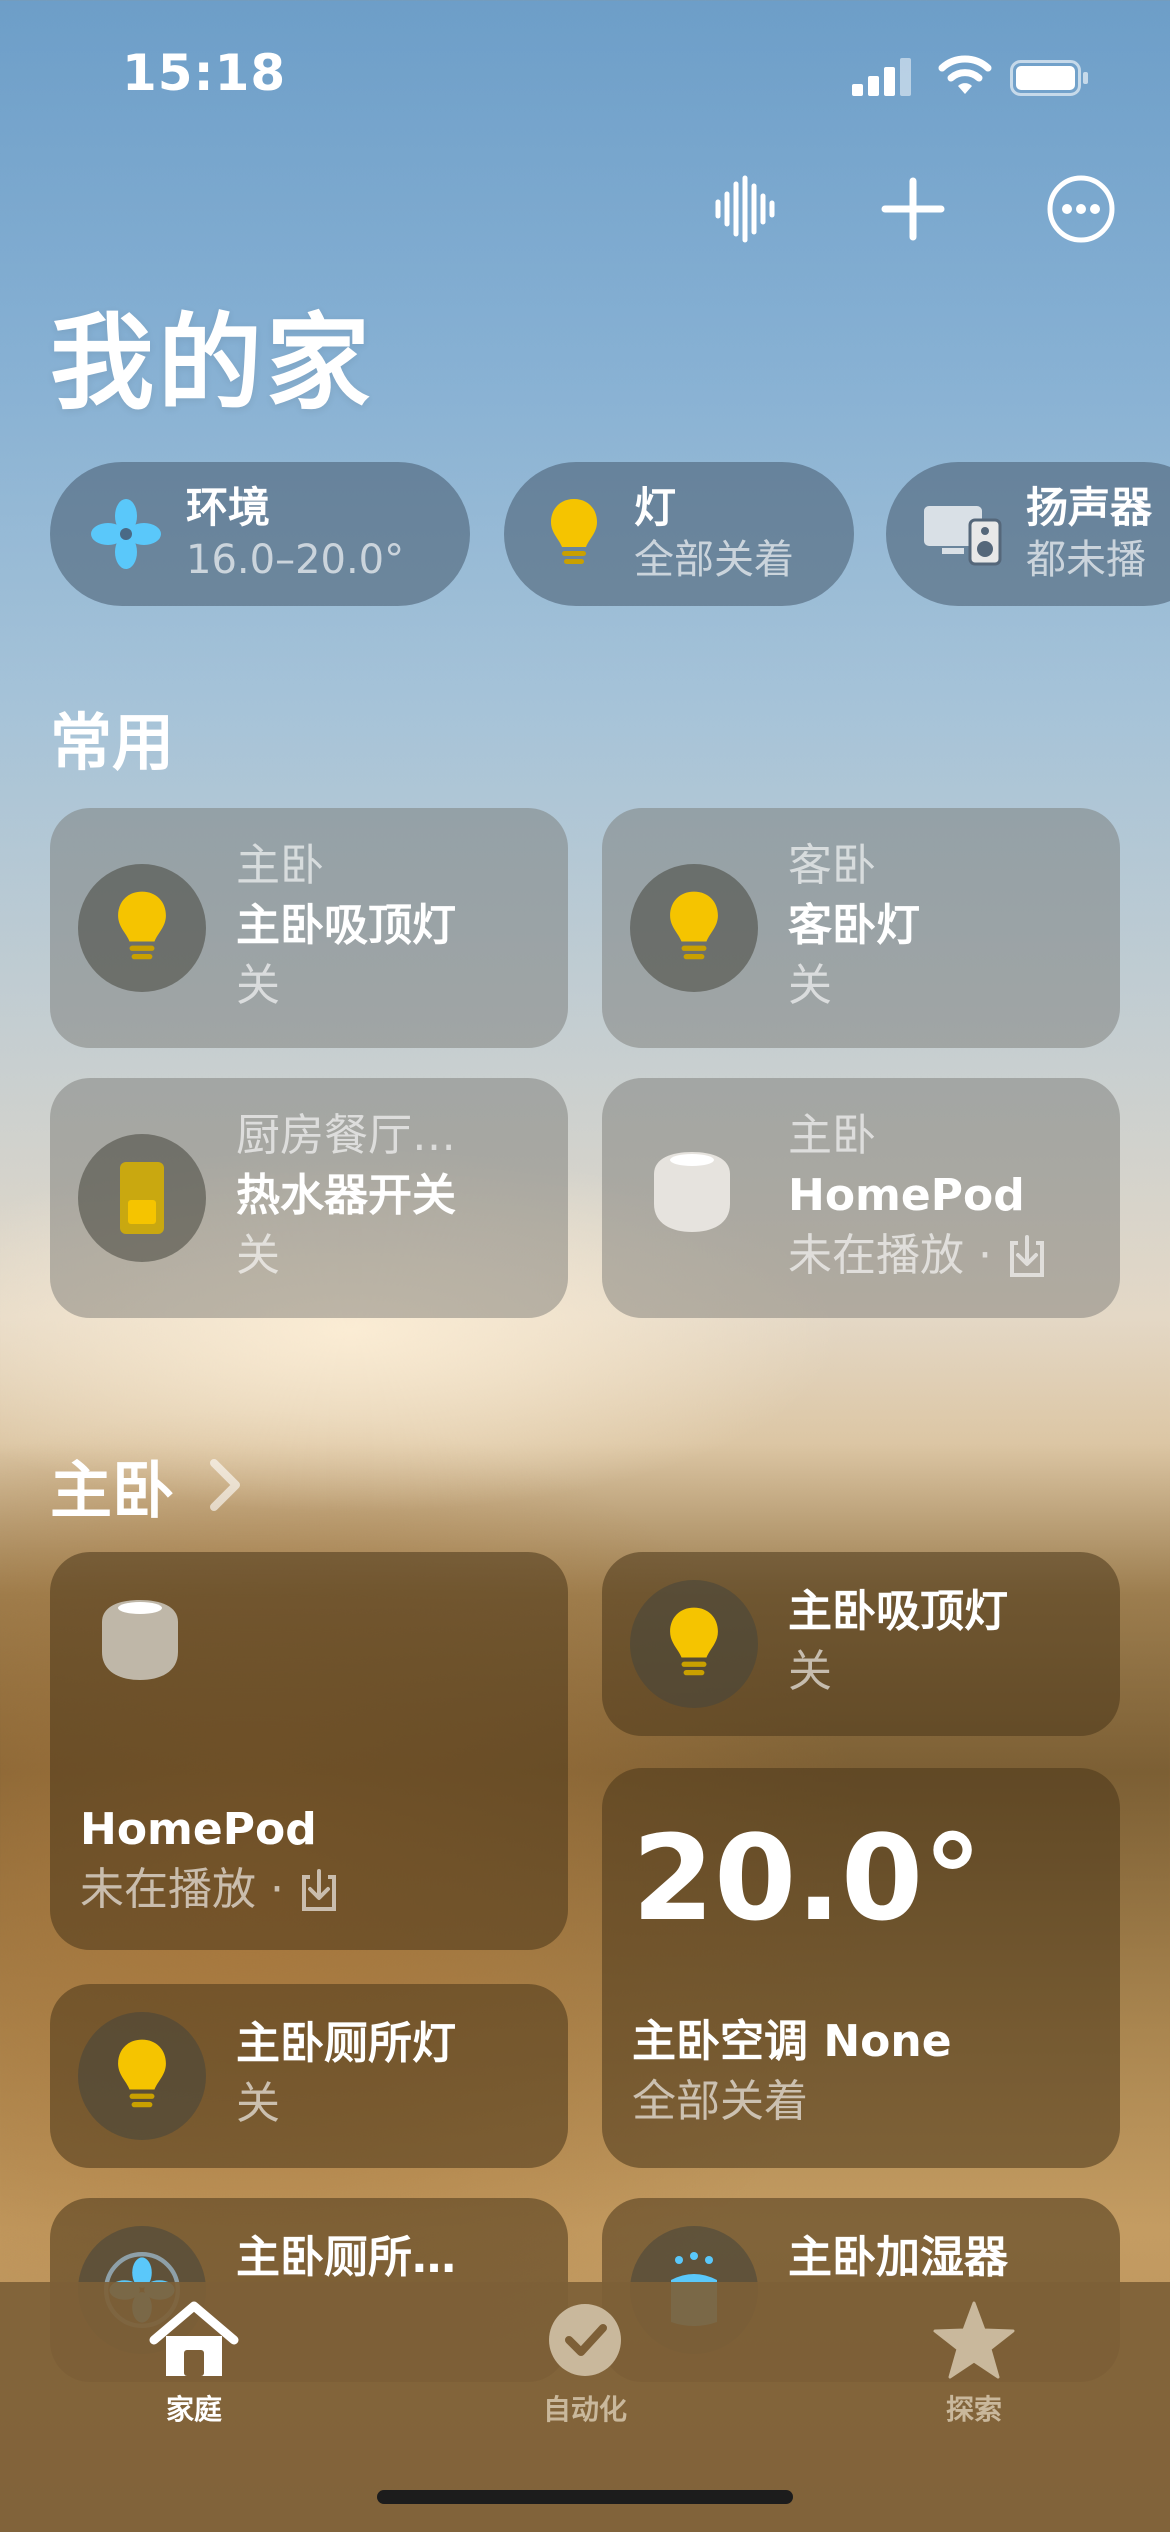 Image resolution: width=1170 pixels, height=2532 pixels. I want to click on summary-chip-climate: 环境 16.0–20.0°, so click(260, 534).